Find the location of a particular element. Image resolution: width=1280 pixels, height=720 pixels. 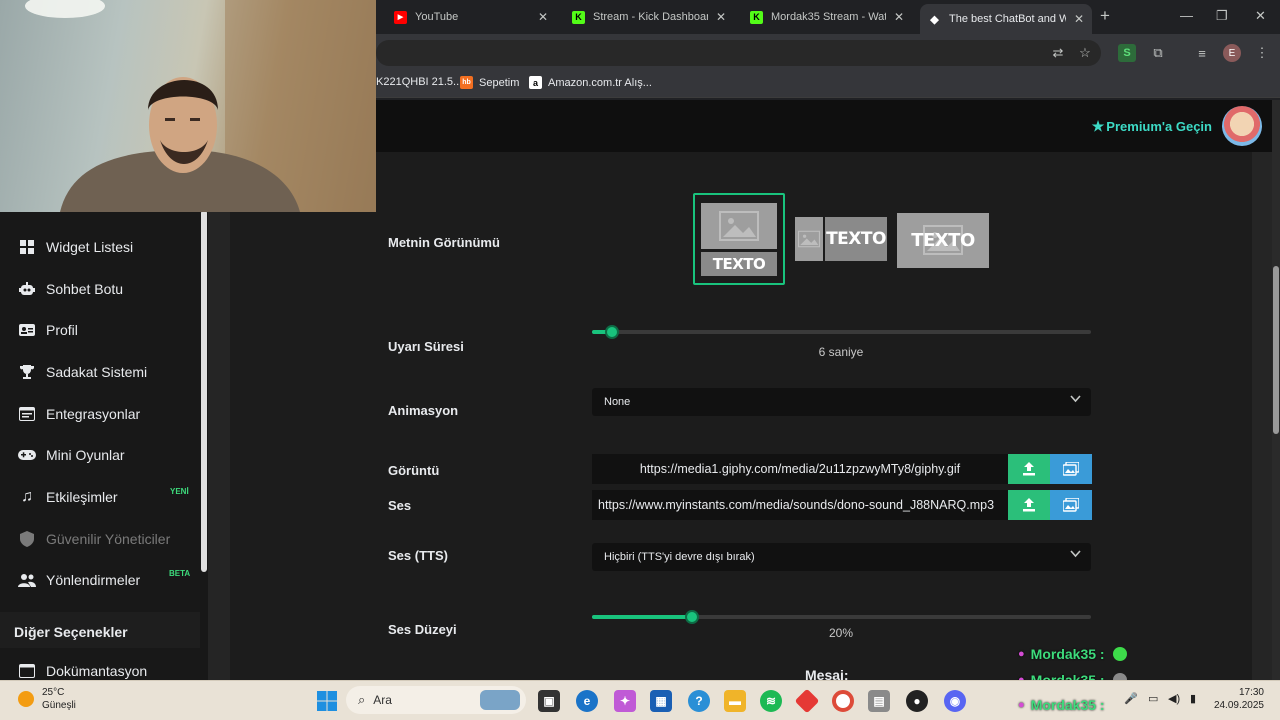

sidebar-item-label: Etkileşimler is located at coordinates (82, 497).